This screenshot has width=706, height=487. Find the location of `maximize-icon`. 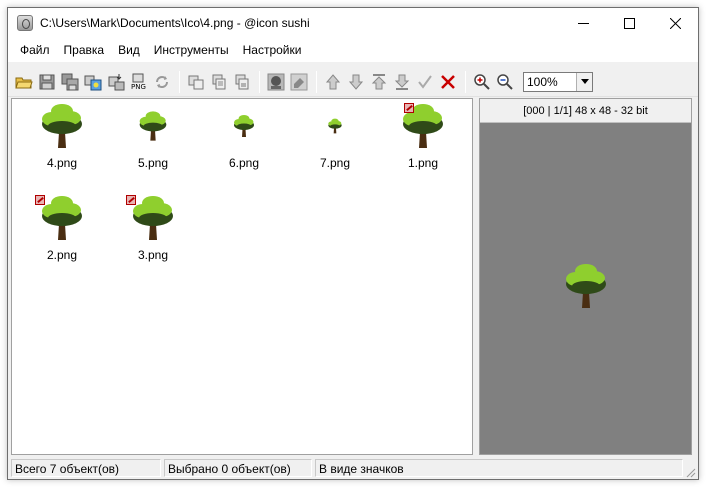

maximize-icon is located at coordinates (629, 23).